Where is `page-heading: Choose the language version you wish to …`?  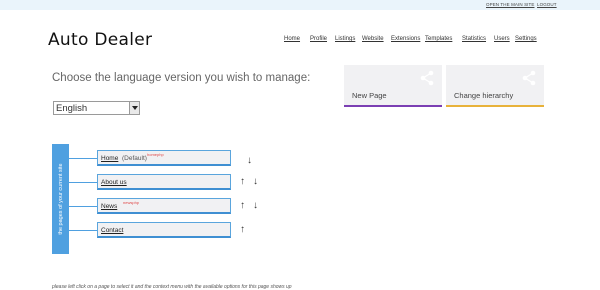
page-heading: Choose the language version you wish to … is located at coordinates (181, 78).